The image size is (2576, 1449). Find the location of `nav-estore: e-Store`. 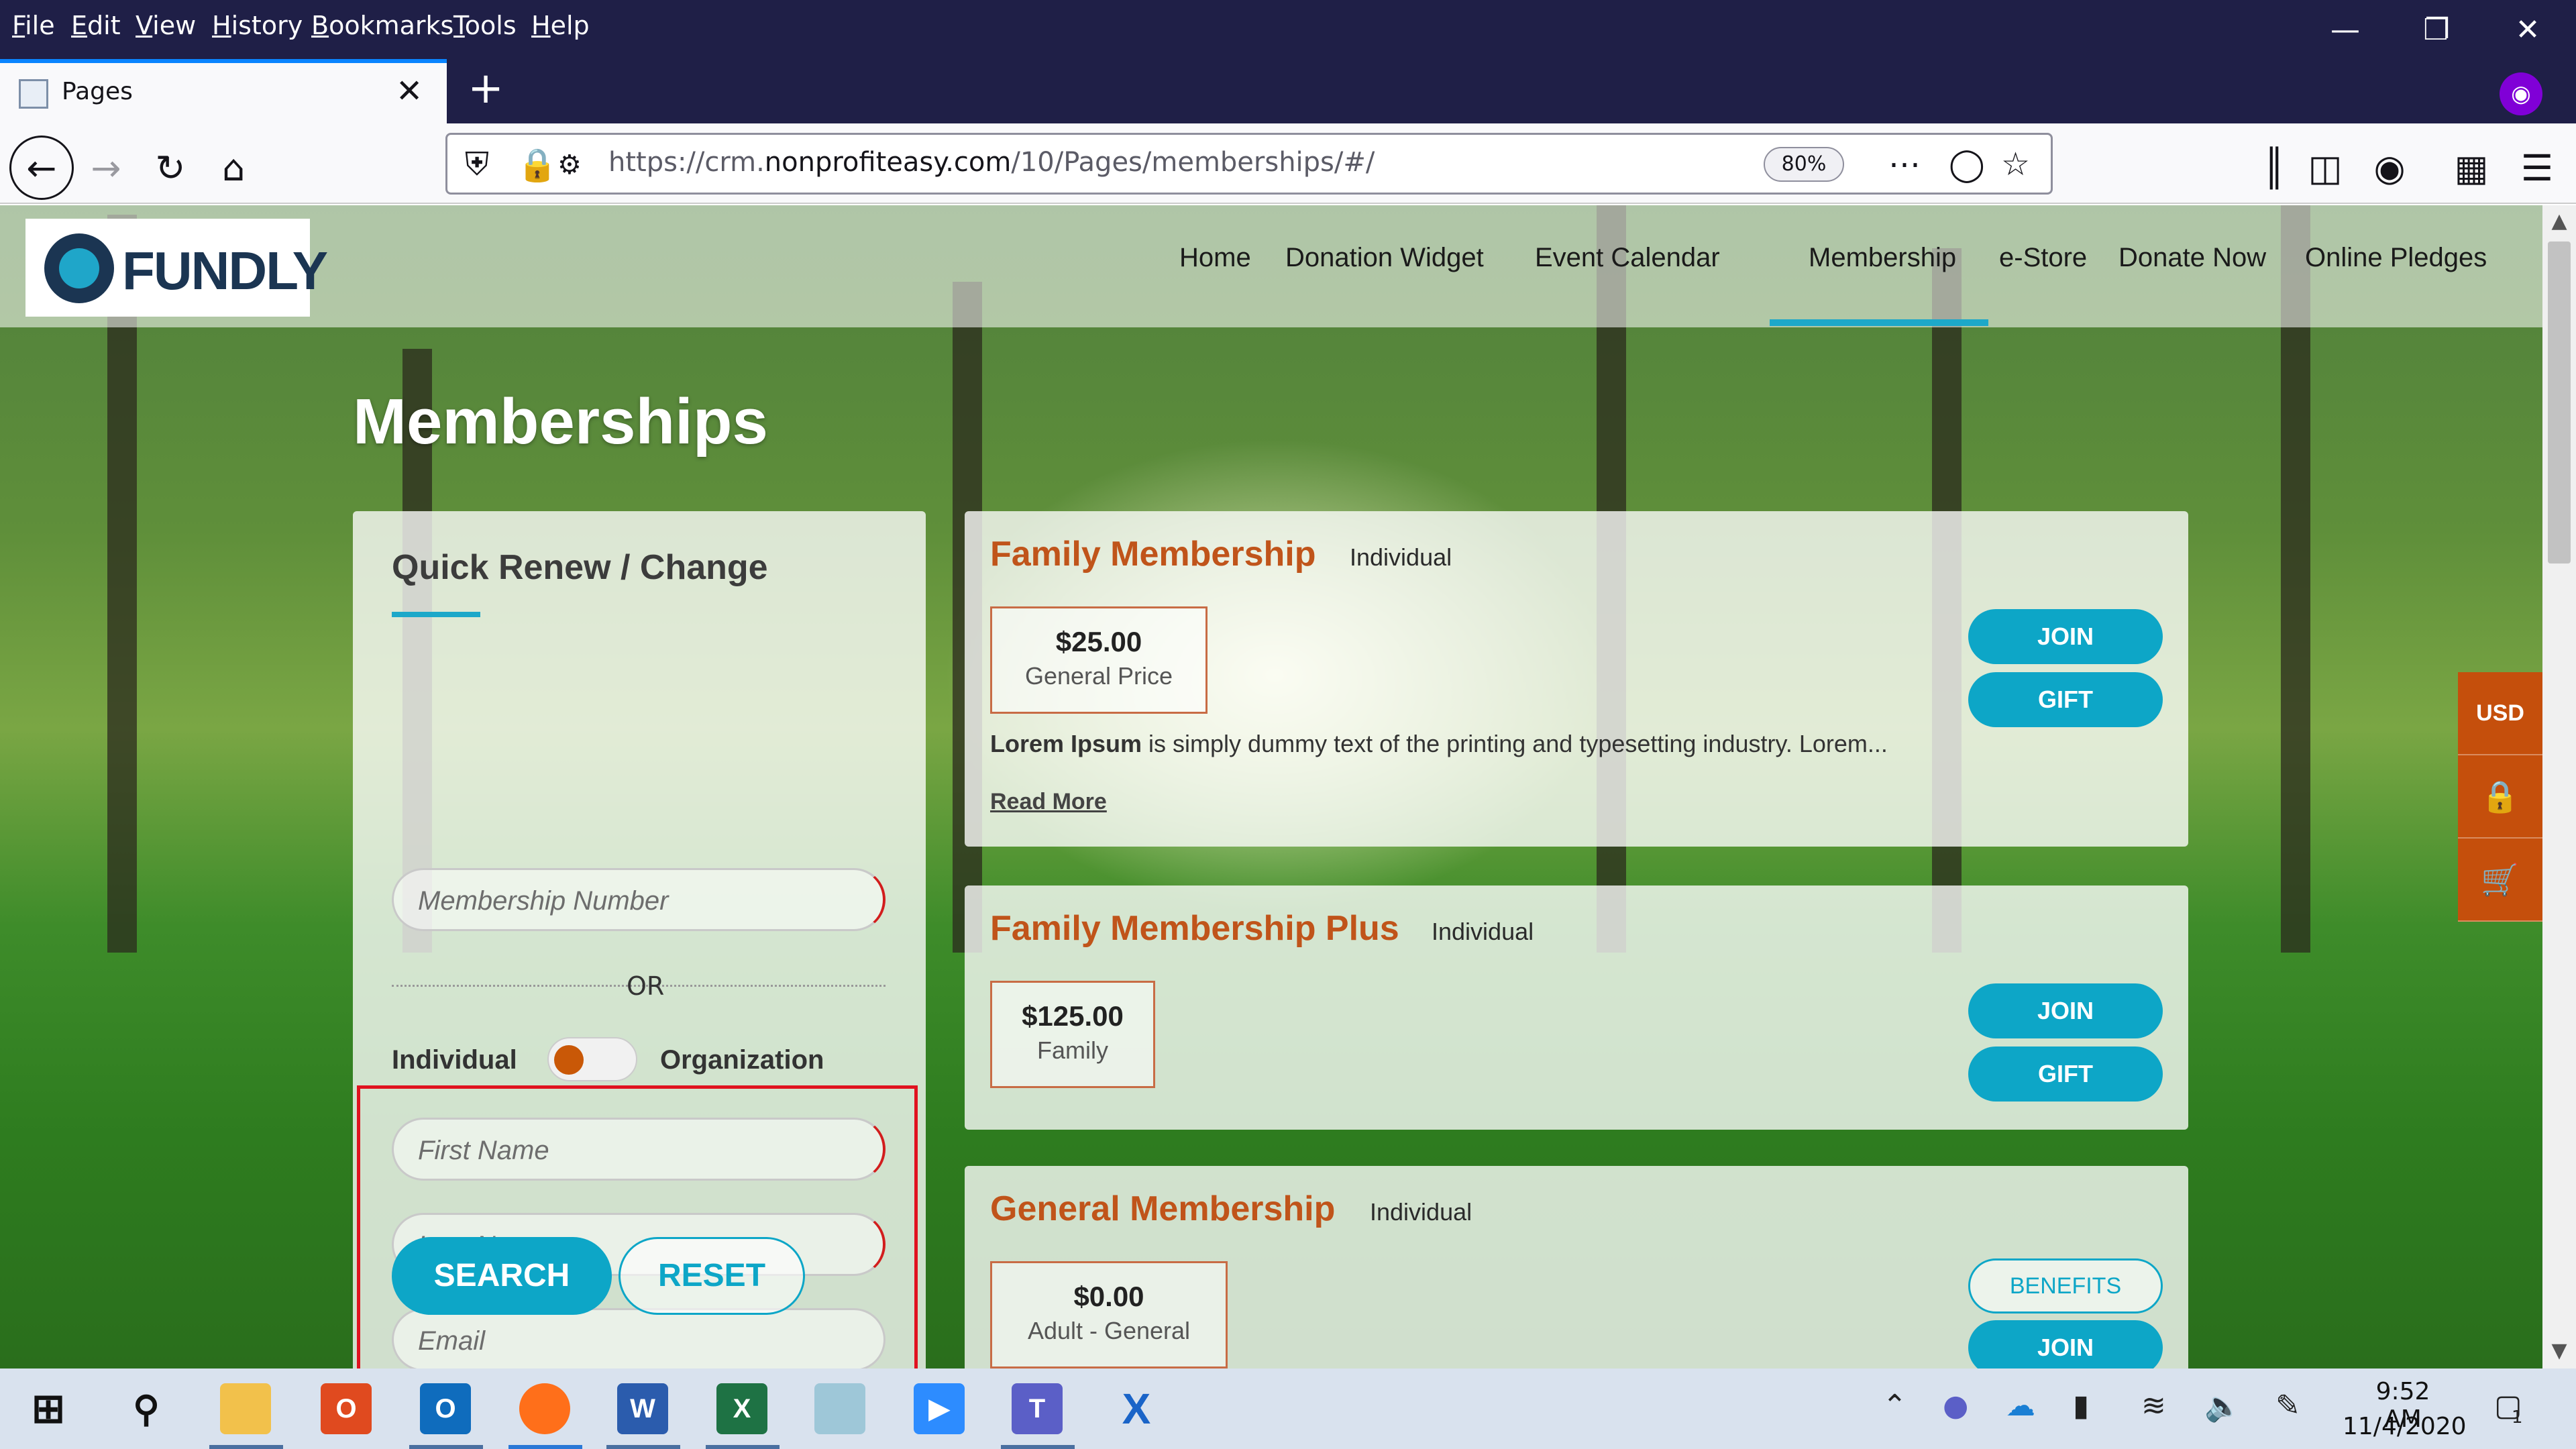

nav-estore: e-Store is located at coordinates (2043, 258).